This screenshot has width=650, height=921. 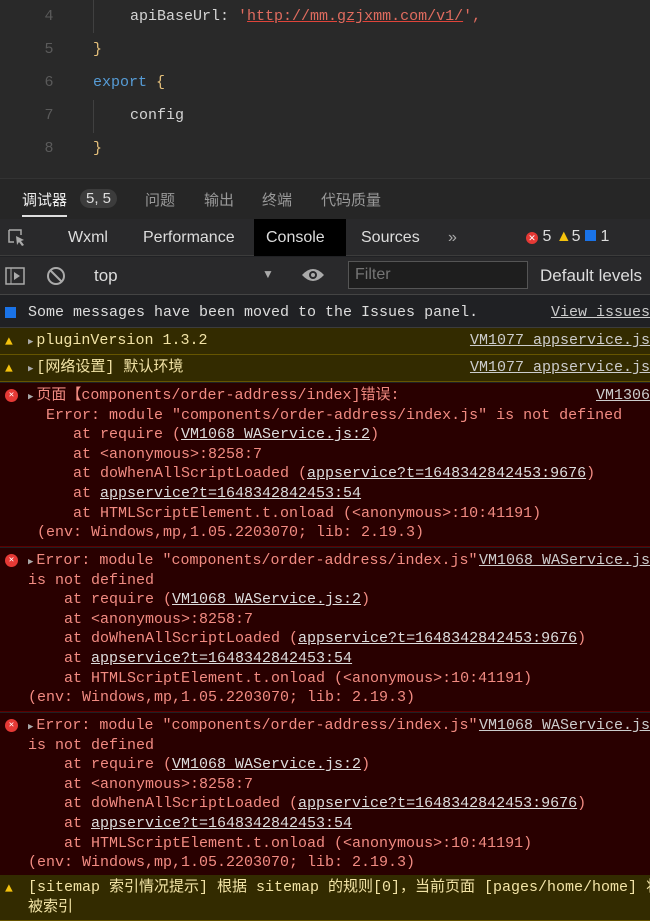 What do you see at coordinates (325, 368) in the screenshot?
I see `warning-message: ▲ ▶ [网络设置] 默认环境 VM1077 appservice.js` at bounding box center [325, 368].